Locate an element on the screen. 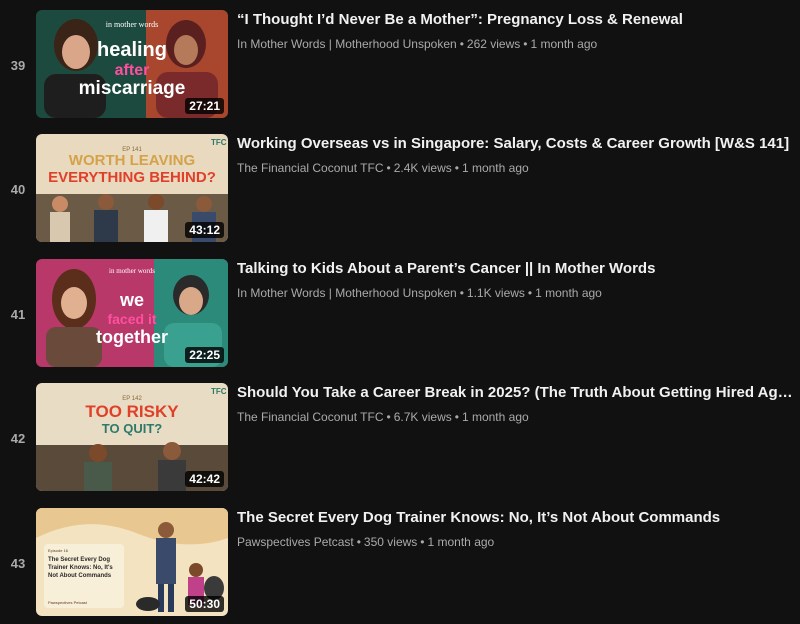 This screenshot has width=800, height=624. thumbnail-headline: Not About Commands is located at coordinates (80, 576).